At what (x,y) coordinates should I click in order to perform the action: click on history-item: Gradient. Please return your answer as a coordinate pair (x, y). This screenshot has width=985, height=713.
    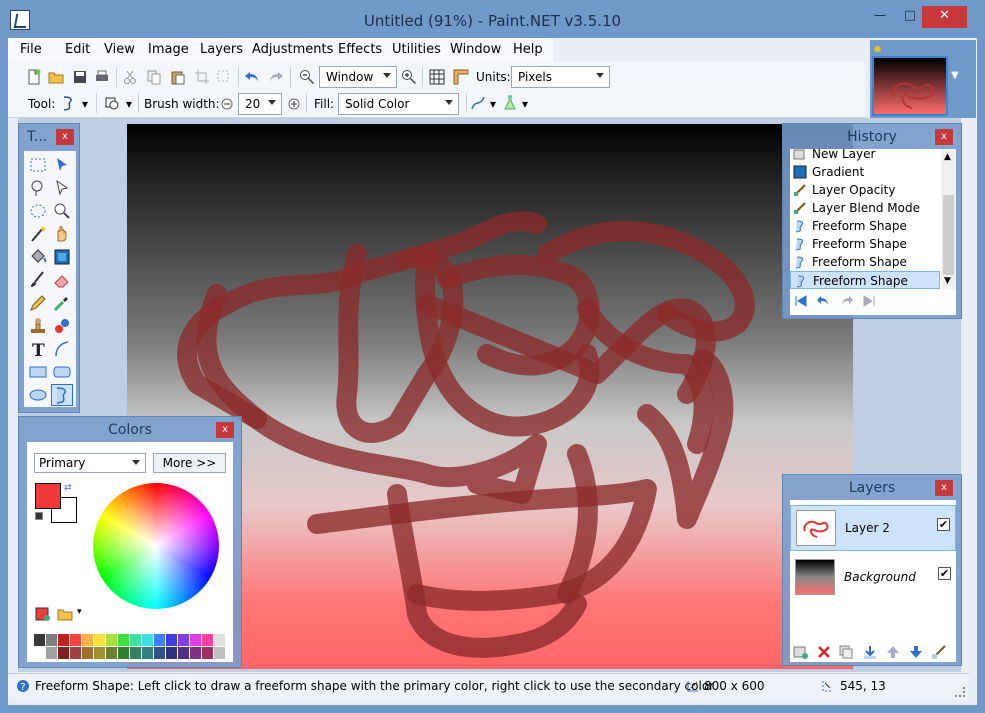
    Looking at the image, I should click on (865, 172).